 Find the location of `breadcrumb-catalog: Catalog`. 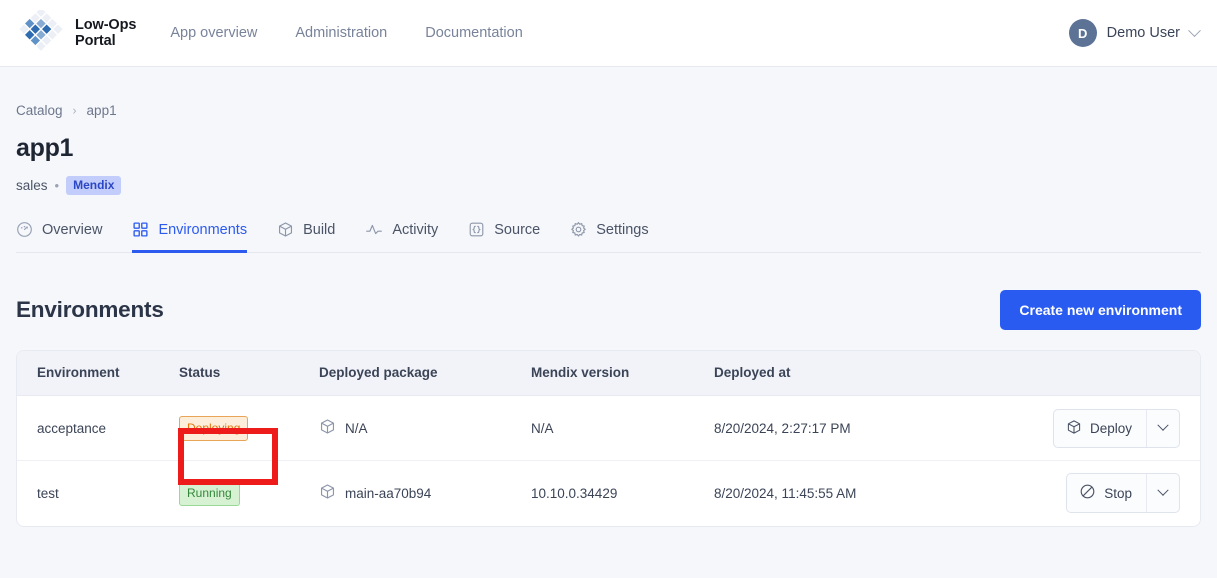

breadcrumb-catalog: Catalog is located at coordinates (39, 110).